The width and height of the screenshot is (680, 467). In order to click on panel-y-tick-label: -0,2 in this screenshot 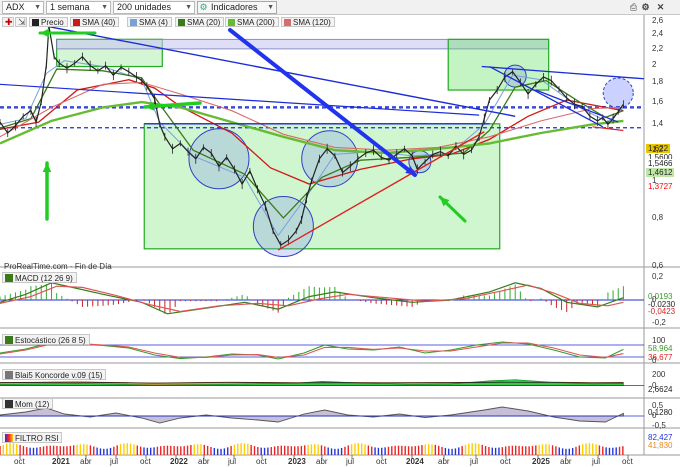, I will do `click(659, 322)`.